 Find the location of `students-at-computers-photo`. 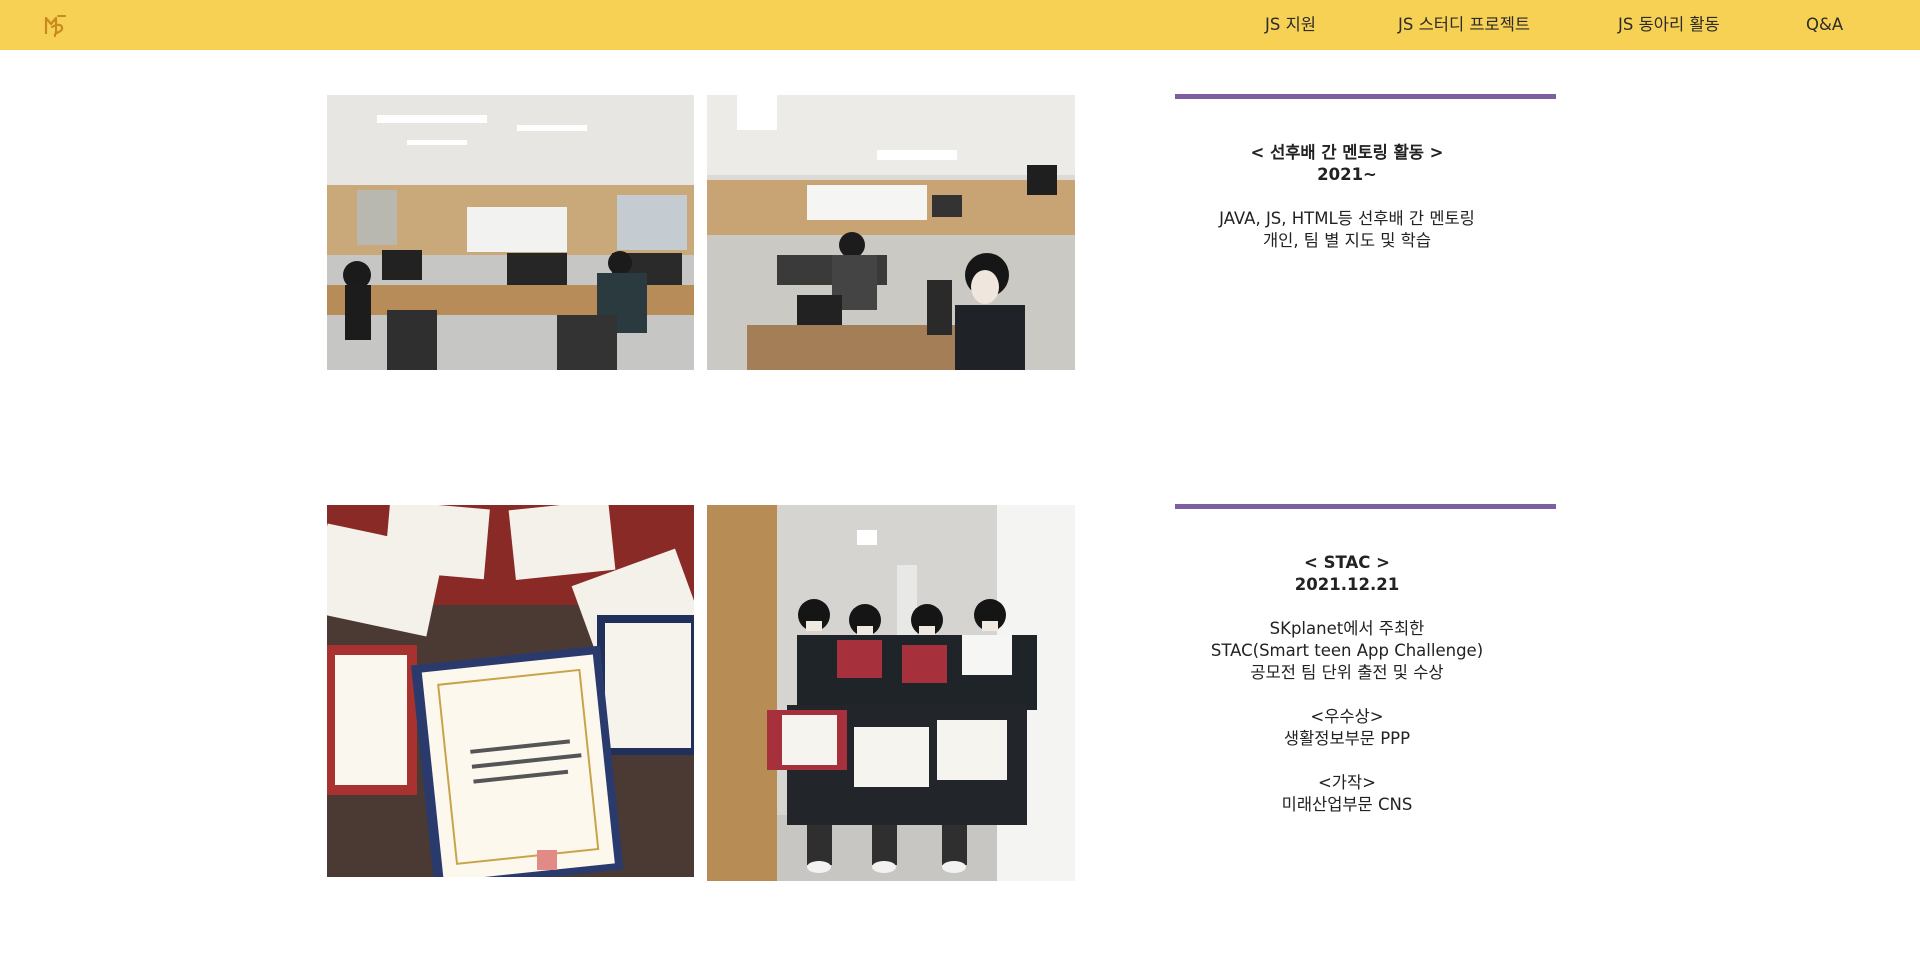

students-at-computers-photo is located at coordinates (891, 232).